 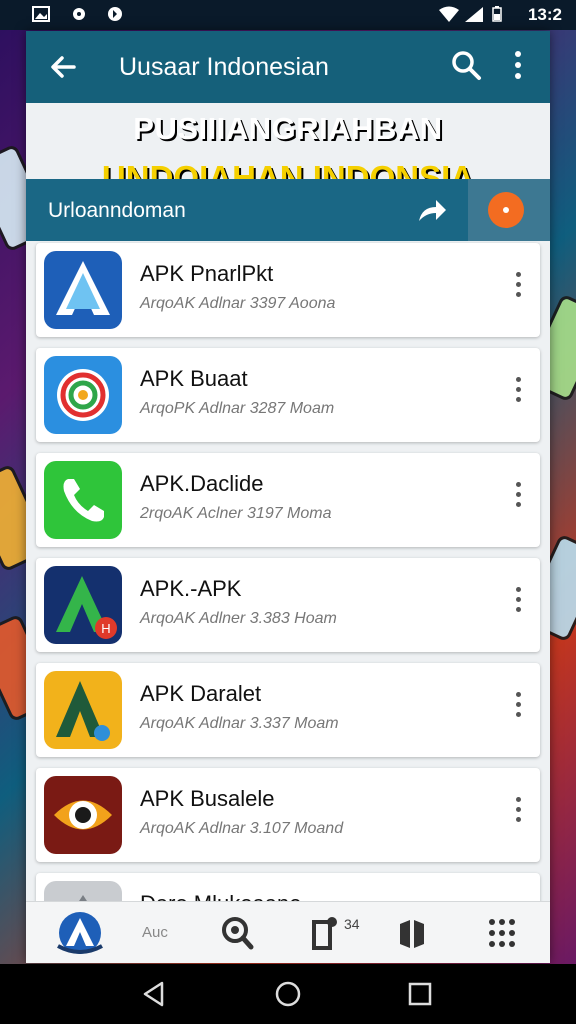 I want to click on svg-text: H, so click(x=105, y=628).